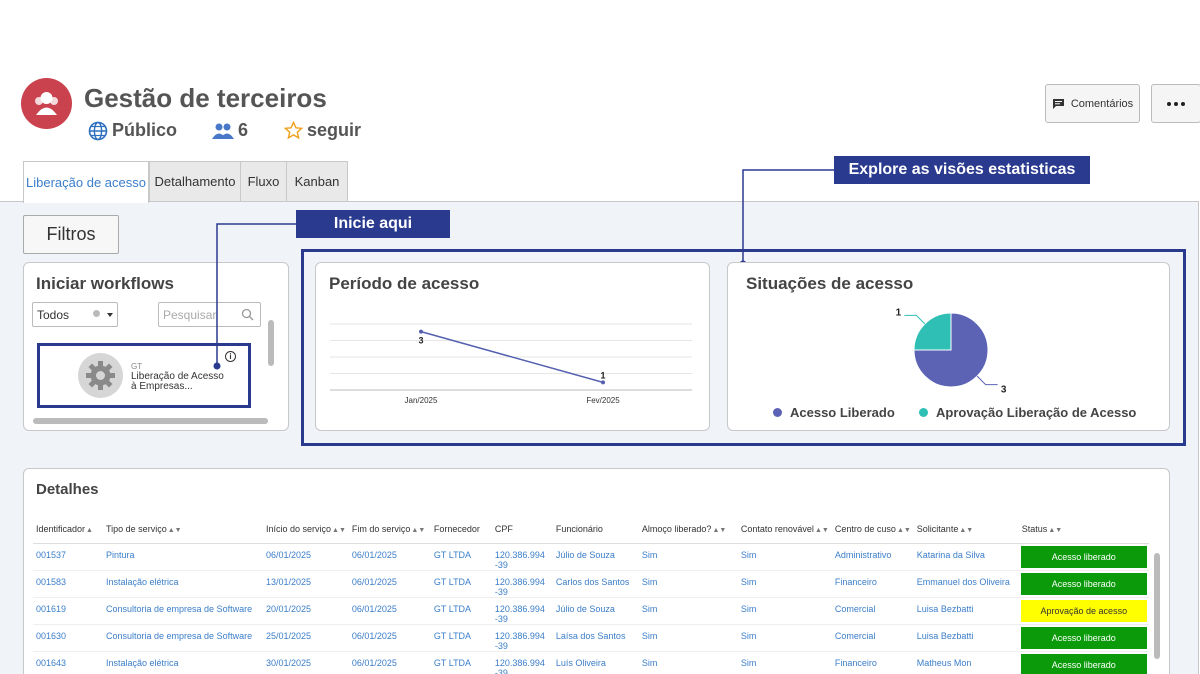  I want to click on cell-funcionario: Carlos dos Santos, so click(595, 584).